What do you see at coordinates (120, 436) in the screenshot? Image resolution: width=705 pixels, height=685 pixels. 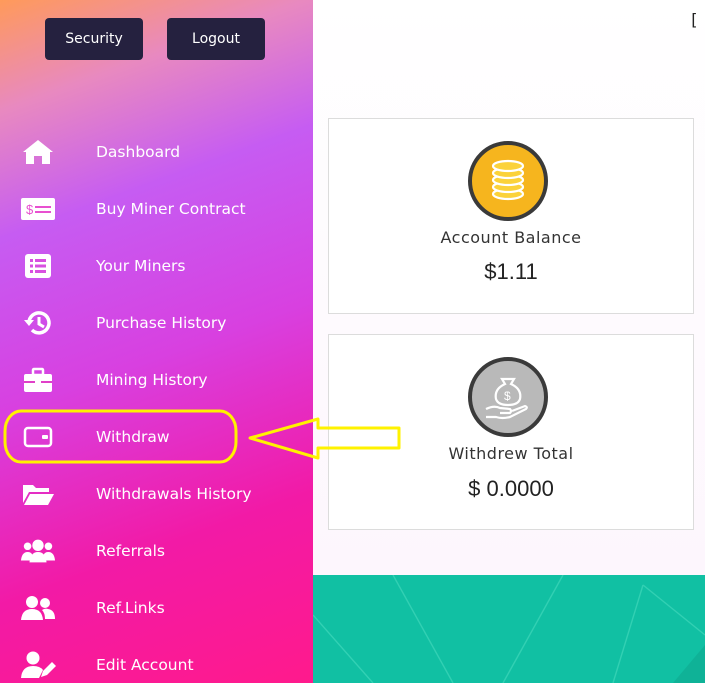 I see `highlight-oval` at bounding box center [120, 436].